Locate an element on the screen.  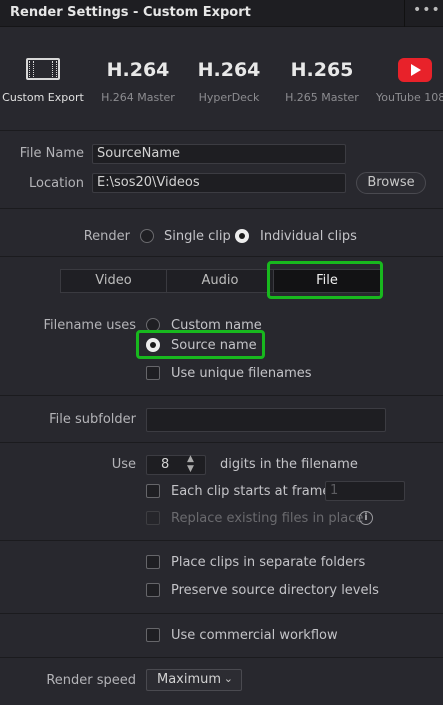
file-subfolder-label: File subfolder is located at coordinates (92, 419).